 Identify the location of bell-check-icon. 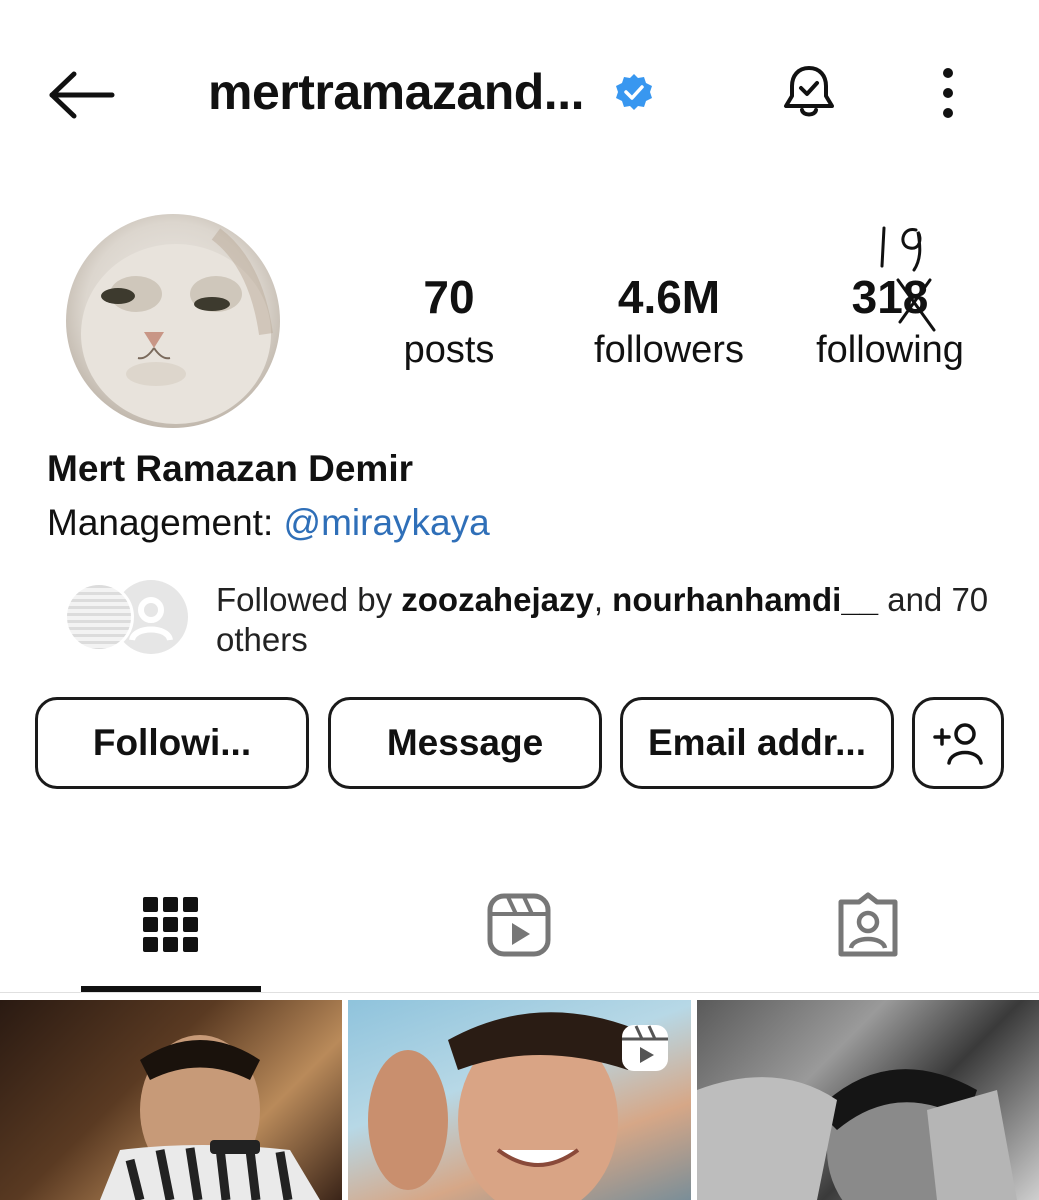
(809, 91).